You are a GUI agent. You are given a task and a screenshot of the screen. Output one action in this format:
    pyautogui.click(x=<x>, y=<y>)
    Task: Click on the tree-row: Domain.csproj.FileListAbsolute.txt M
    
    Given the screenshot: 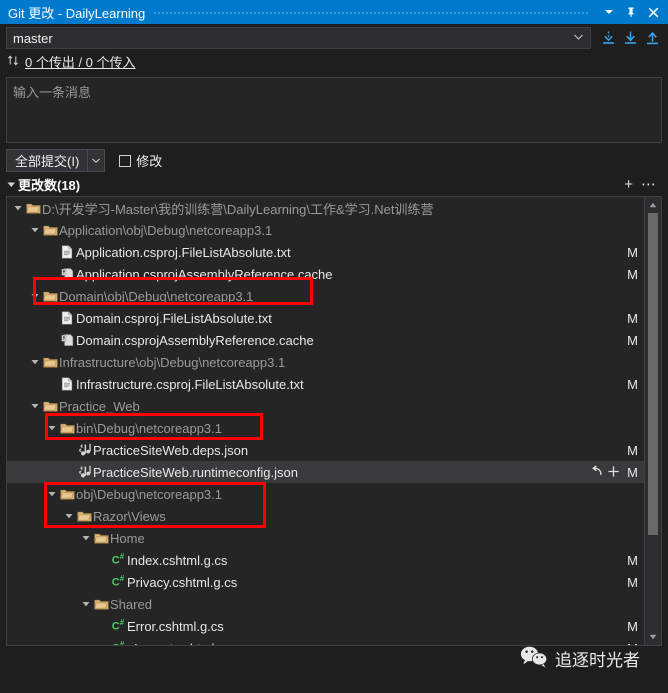 What is the action you would take?
    pyautogui.click(x=325, y=318)
    